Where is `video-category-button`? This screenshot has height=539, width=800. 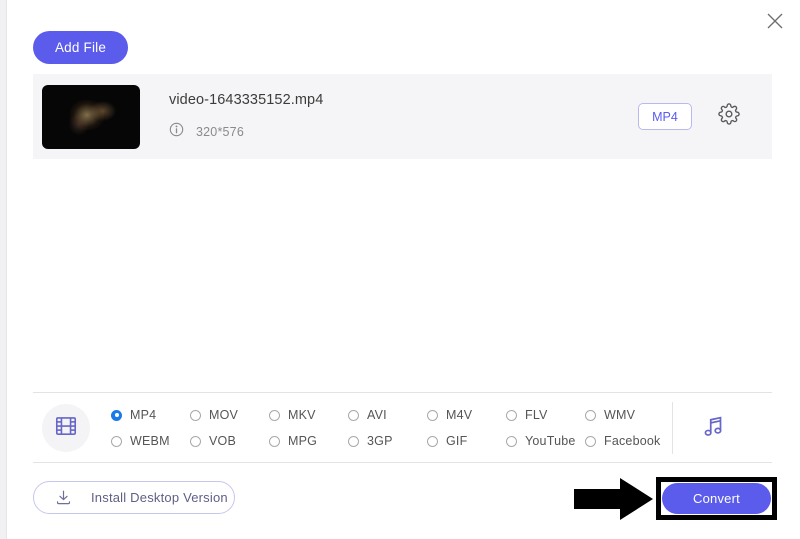
video-category-button is located at coordinates (66, 428).